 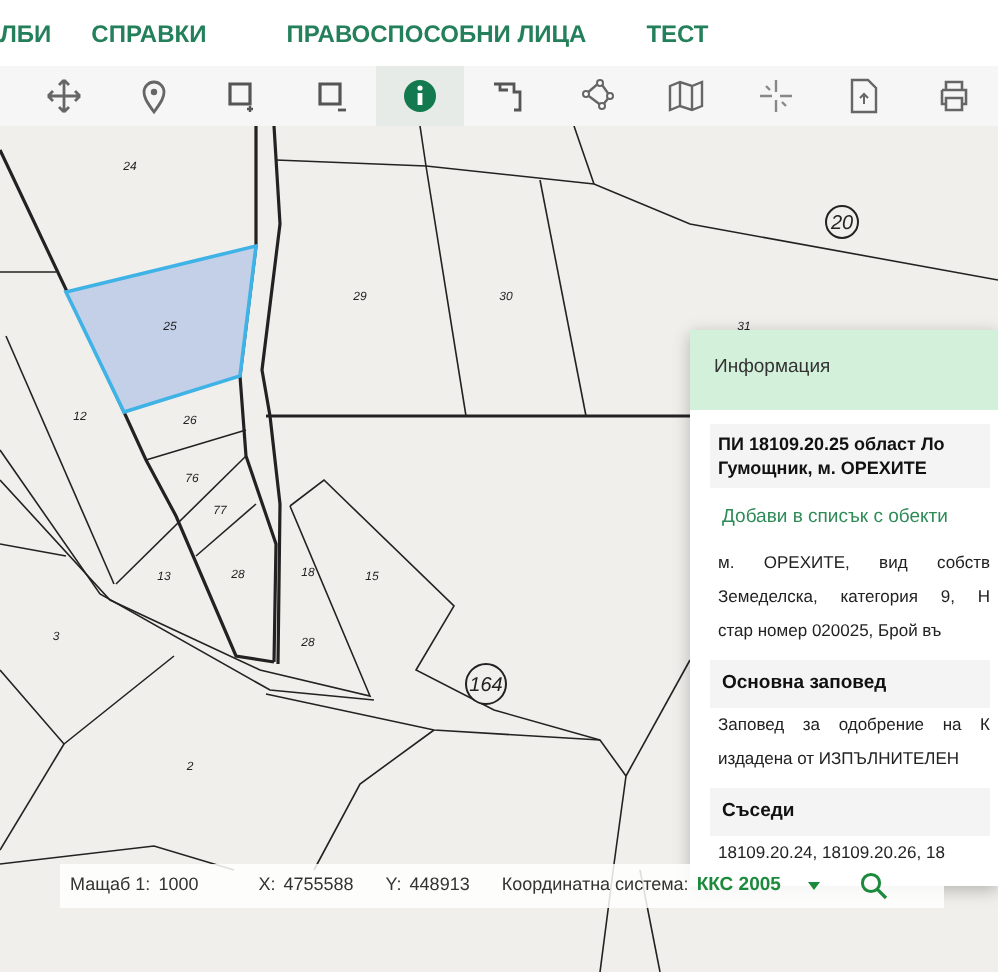 I want to click on parcel-heading: ПИ 18109.20.25 област Ло Гумощник, м. ОРЕХИТЕ, so click(x=850, y=456).